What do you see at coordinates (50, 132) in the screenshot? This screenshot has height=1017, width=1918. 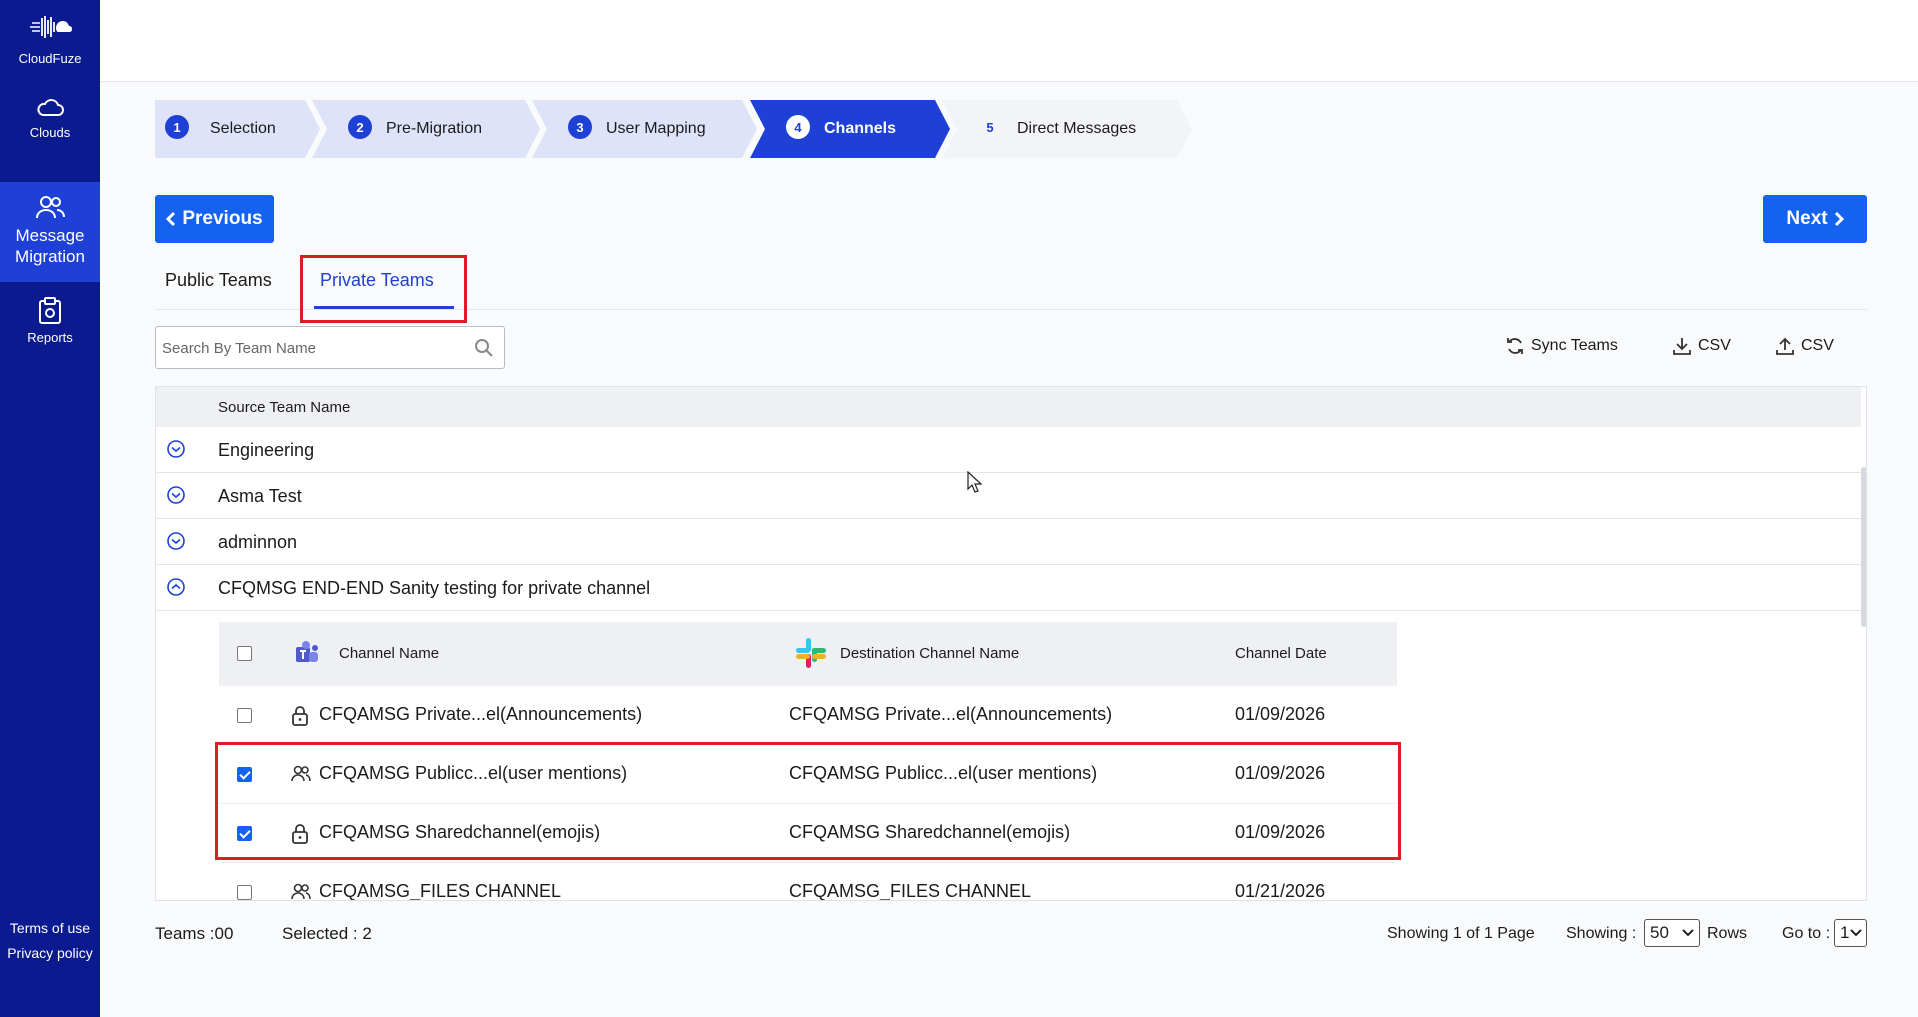 I see `sidebar-item-label: Clouds` at bounding box center [50, 132].